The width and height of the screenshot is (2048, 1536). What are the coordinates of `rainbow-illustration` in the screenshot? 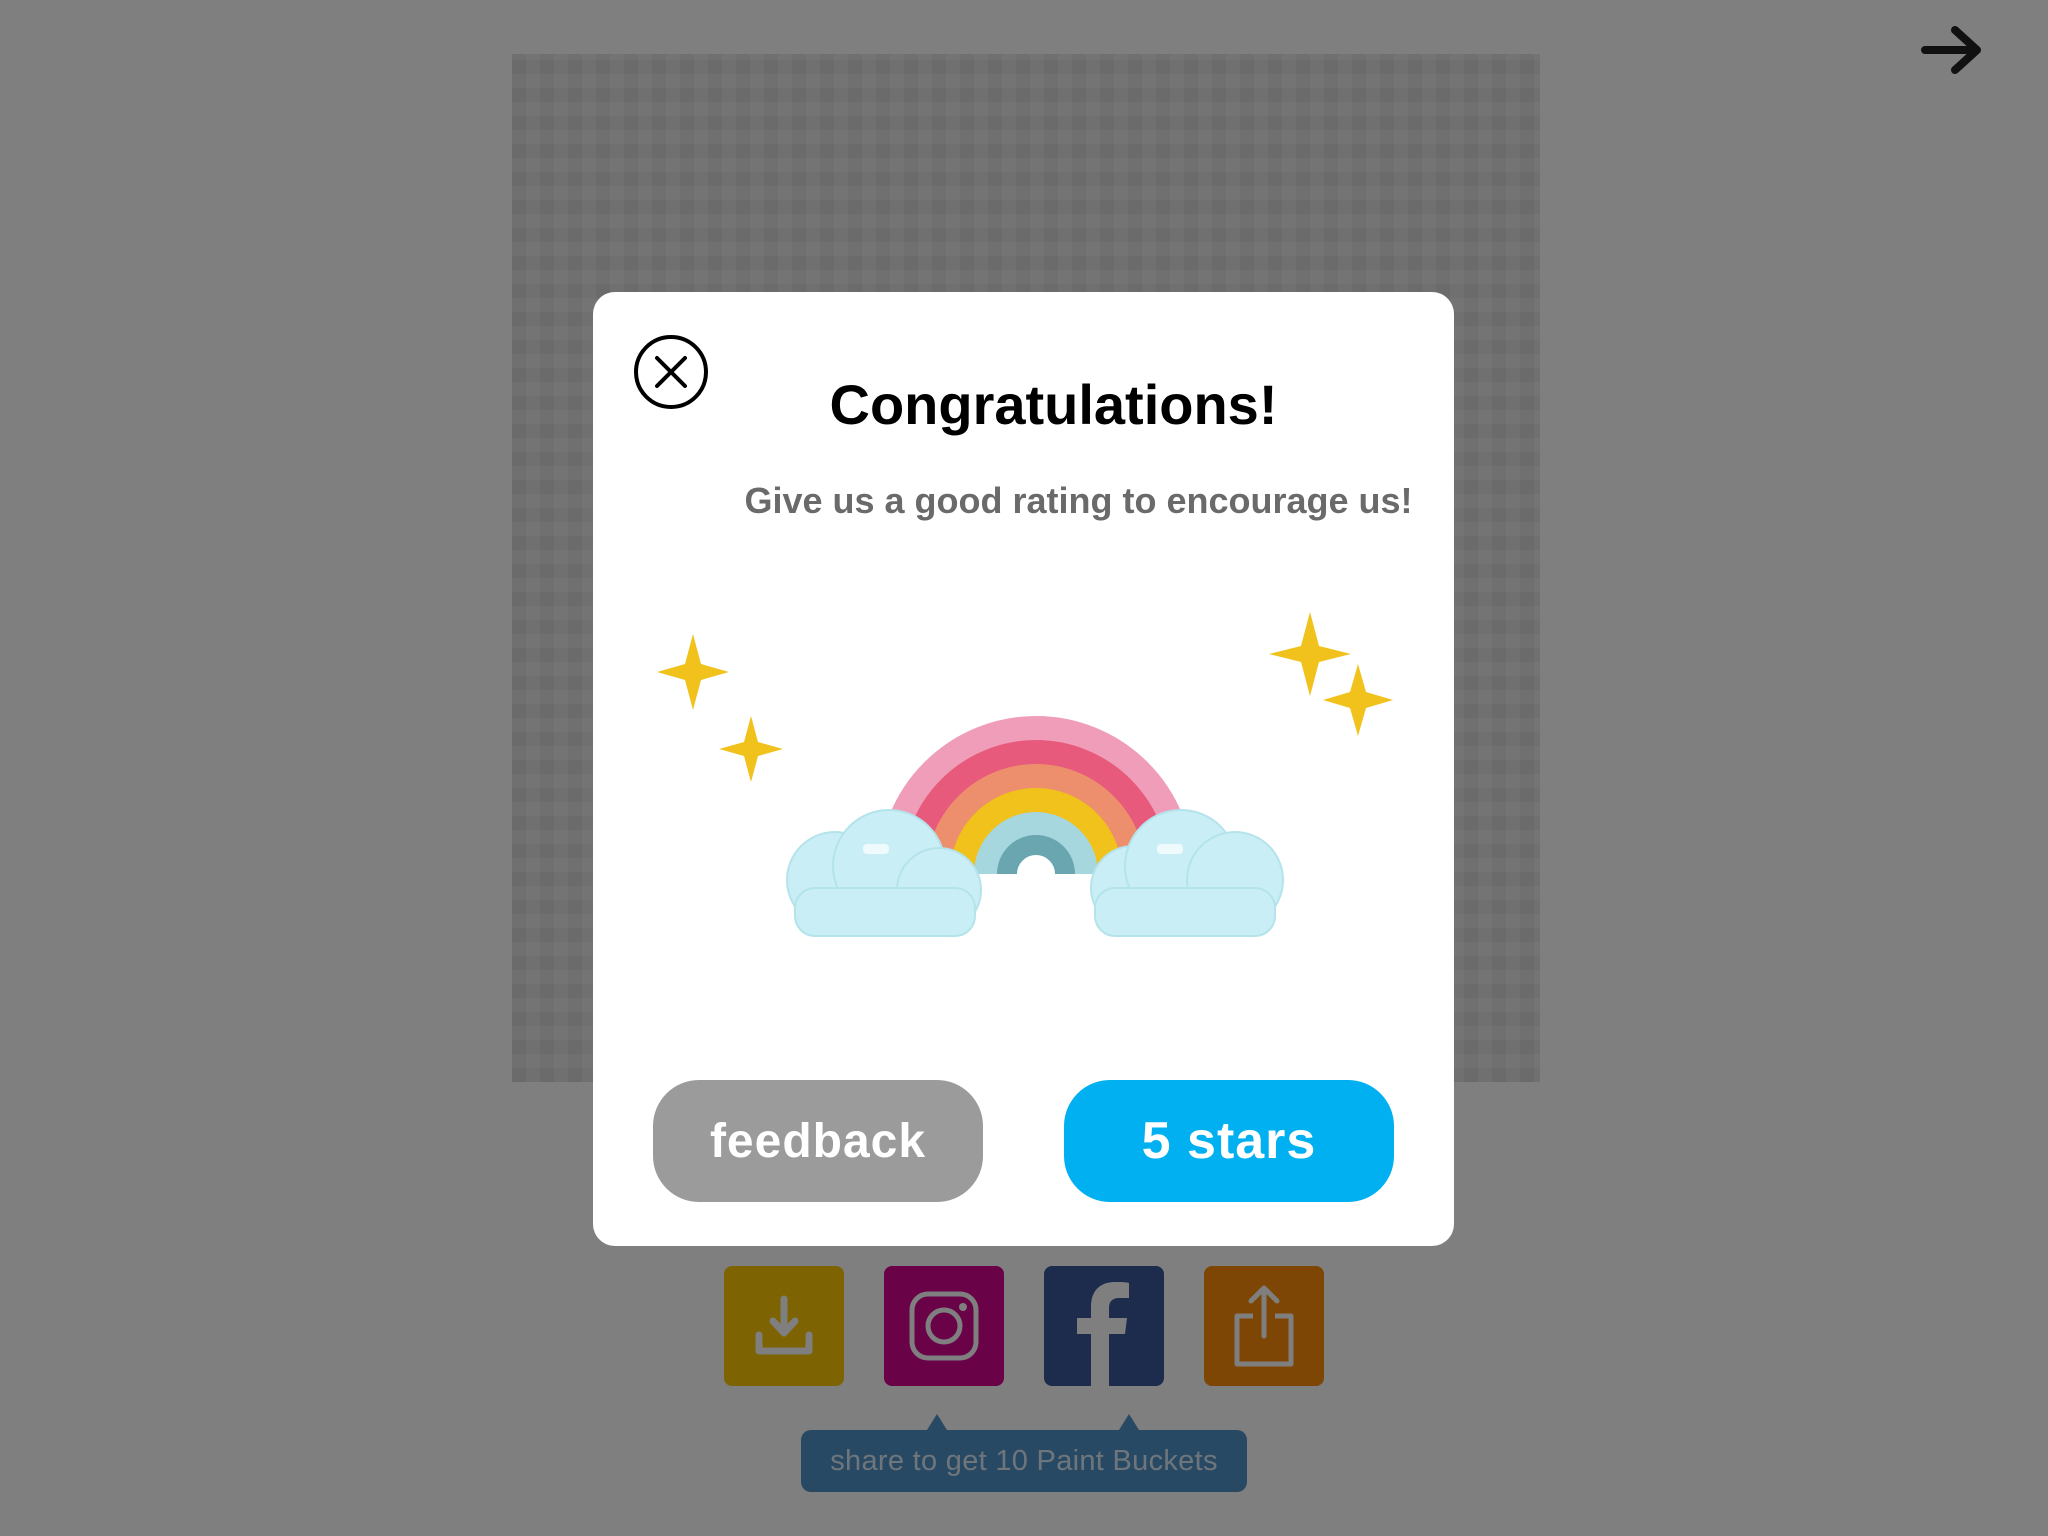 It's located at (1025, 774).